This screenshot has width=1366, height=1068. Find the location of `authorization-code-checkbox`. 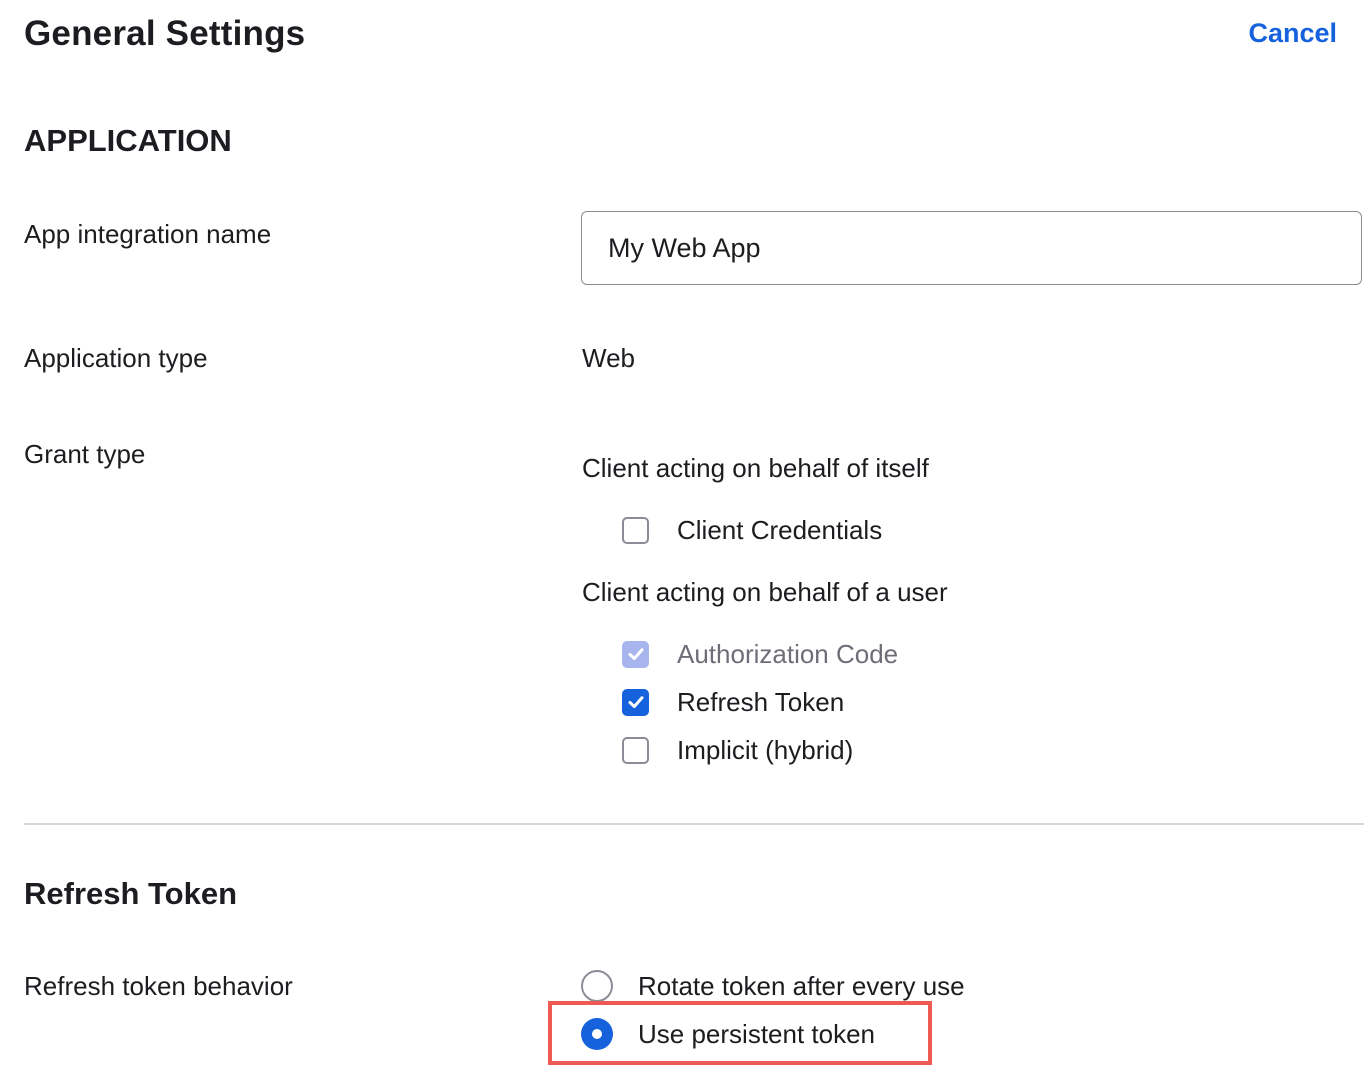

authorization-code-checkbox is located at coordinates (635, 654).